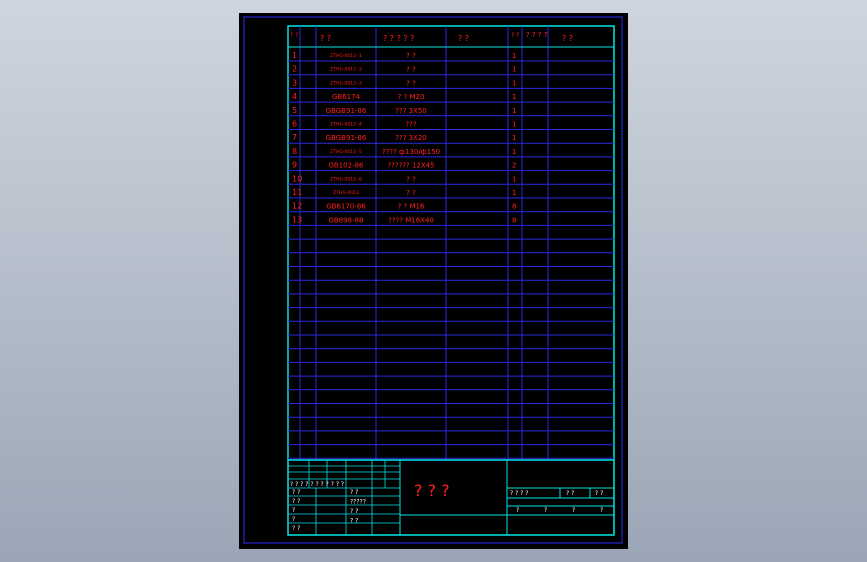 The height and width of the screenshot is (562, 867). I want to click on row-number: 1, so click(294, 55).